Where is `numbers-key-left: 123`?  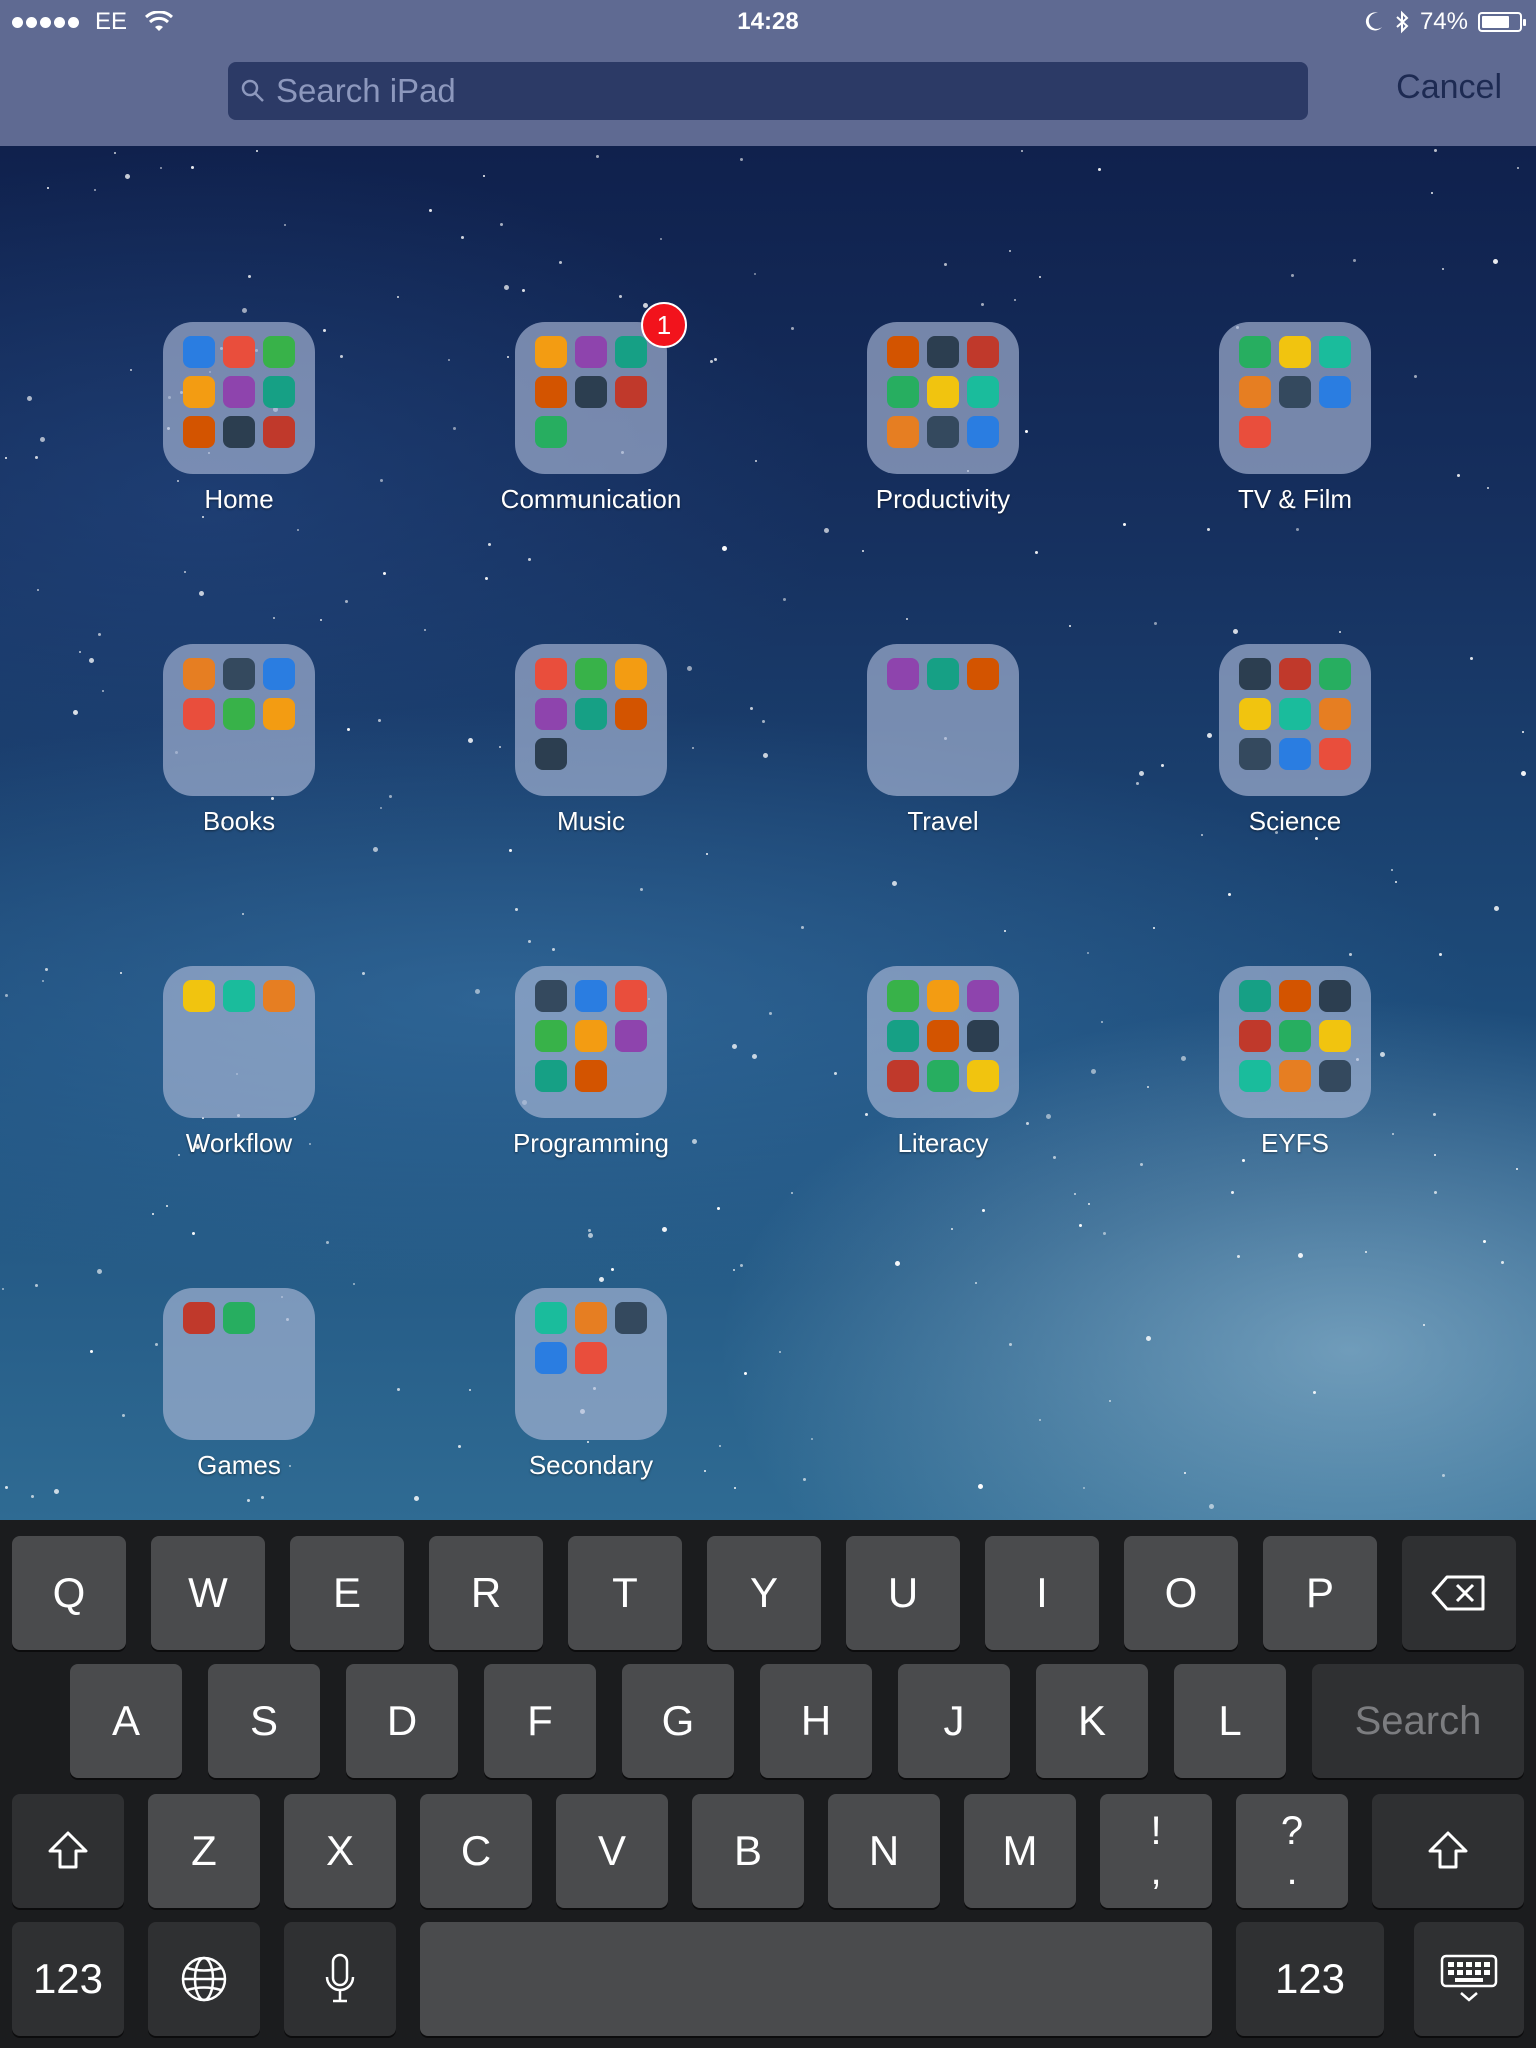
numbers-key-left: 123 is located at coordinates (68, 1979).